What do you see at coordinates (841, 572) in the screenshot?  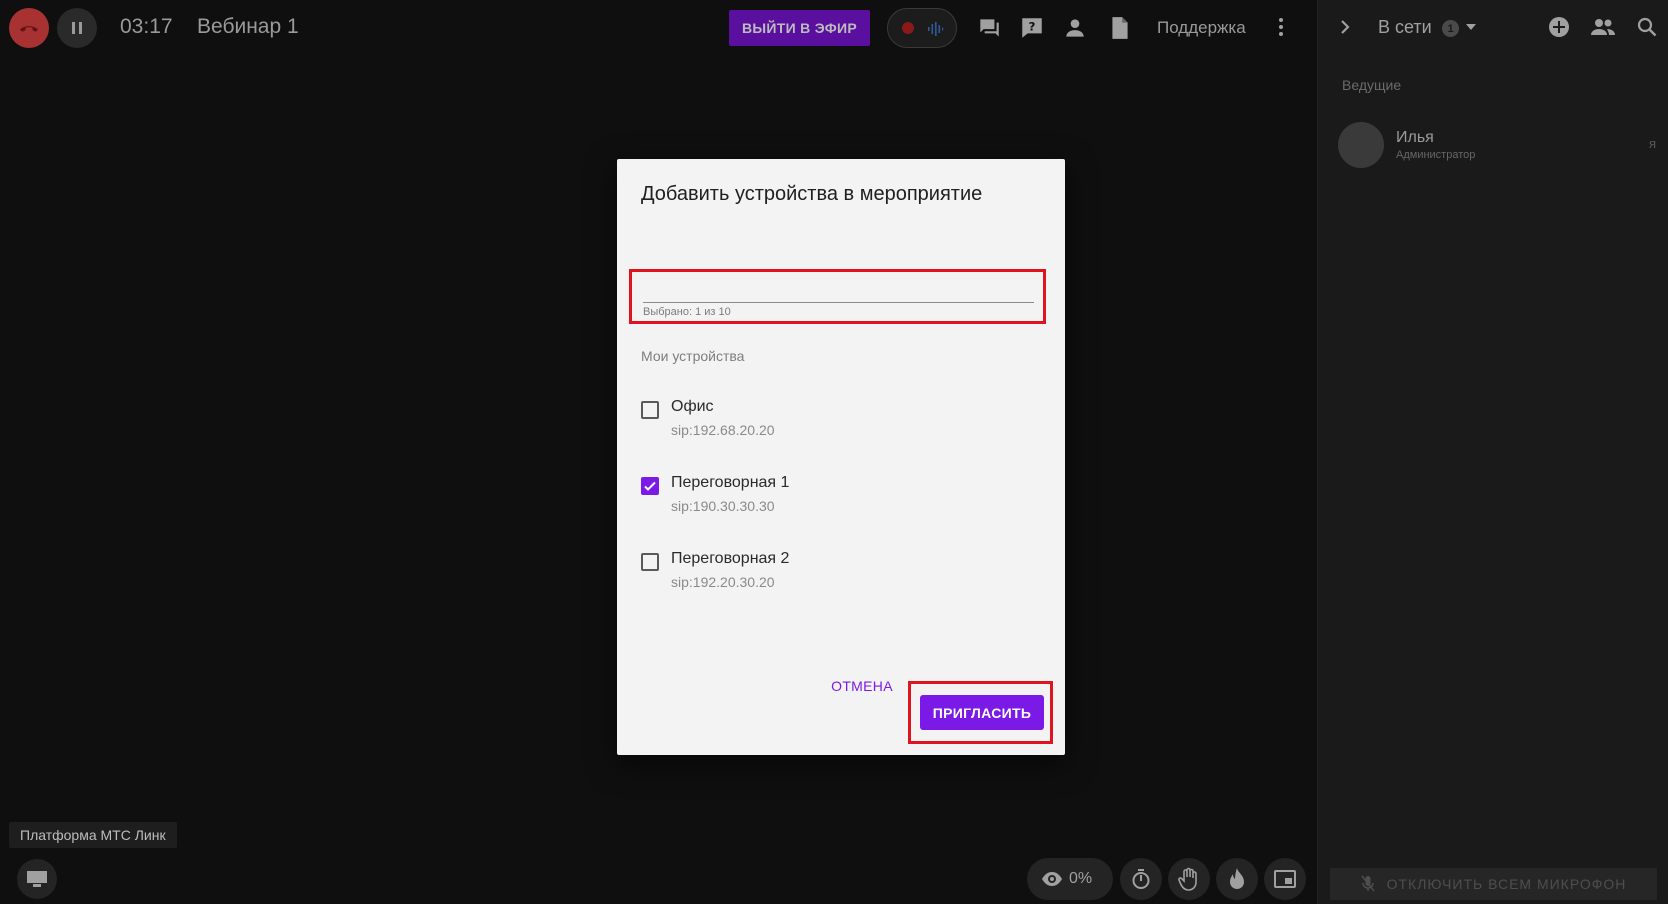 I see `device-item: Переговорная 2 sip:192.20.30.20` at bounding box center [841, 572].